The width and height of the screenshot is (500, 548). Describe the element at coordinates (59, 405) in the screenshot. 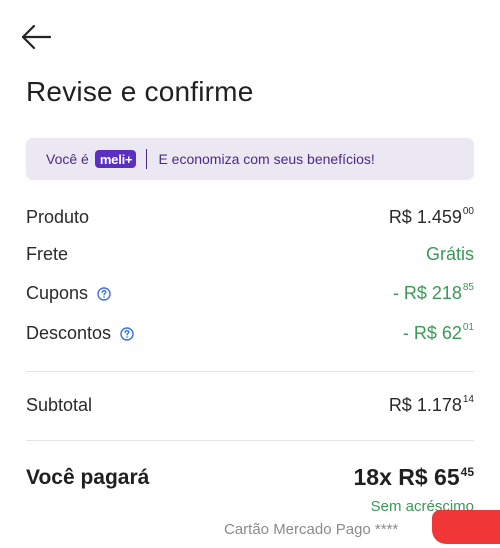

I see `subtotal-label: Subtotal` at that location.